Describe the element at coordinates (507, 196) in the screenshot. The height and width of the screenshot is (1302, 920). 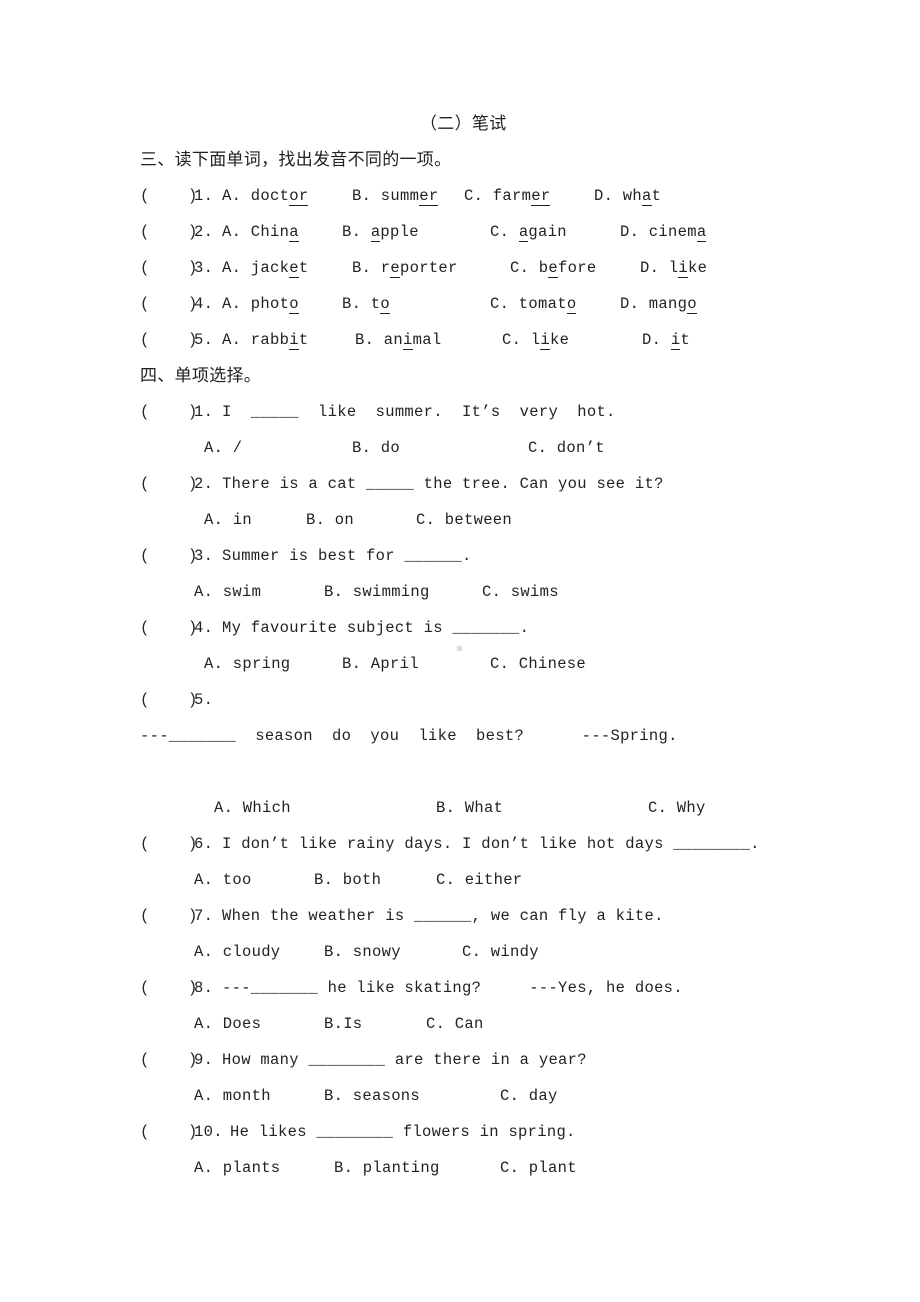
I see `option: C. farmer` at that location.